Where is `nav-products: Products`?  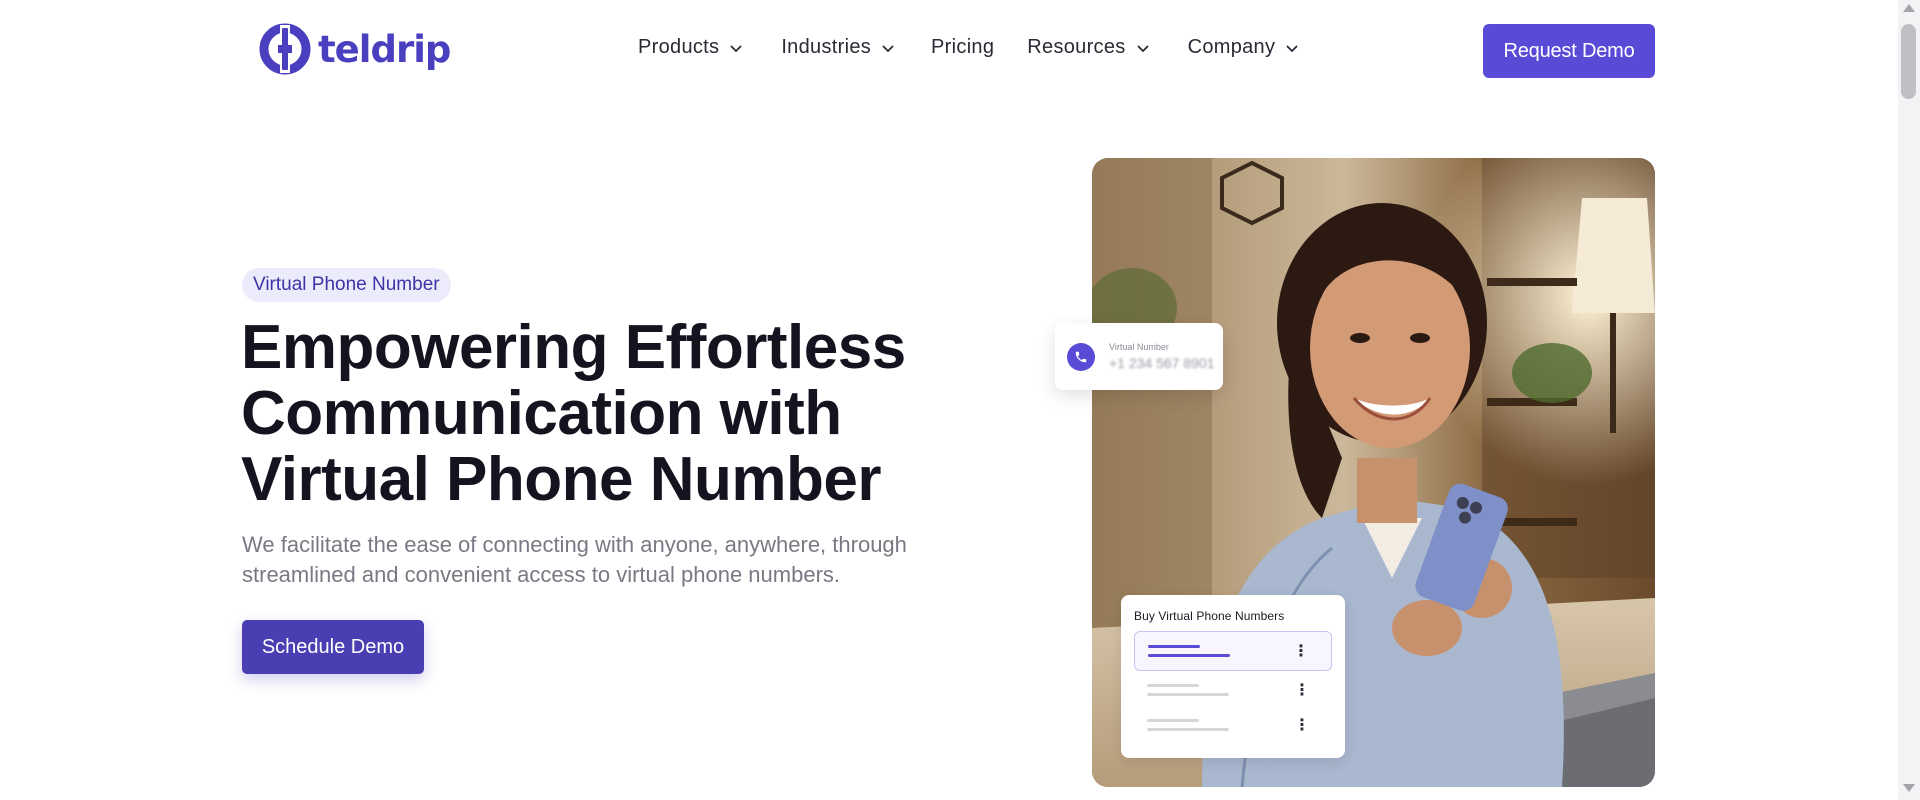
nav-products: Products is located at coordinates (690, 47).